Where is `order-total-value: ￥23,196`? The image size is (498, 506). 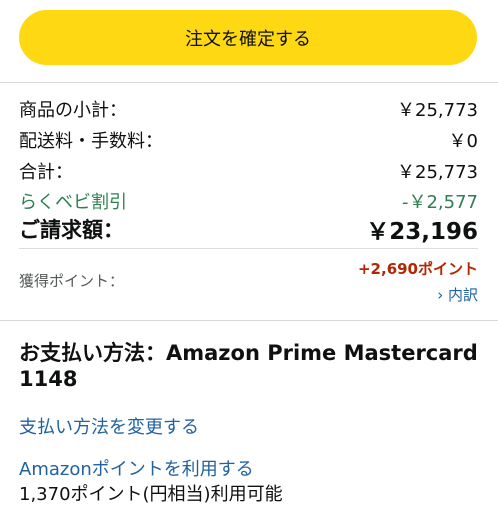 order-total-value: ￥23,196 is located at coordinates (422, 232).